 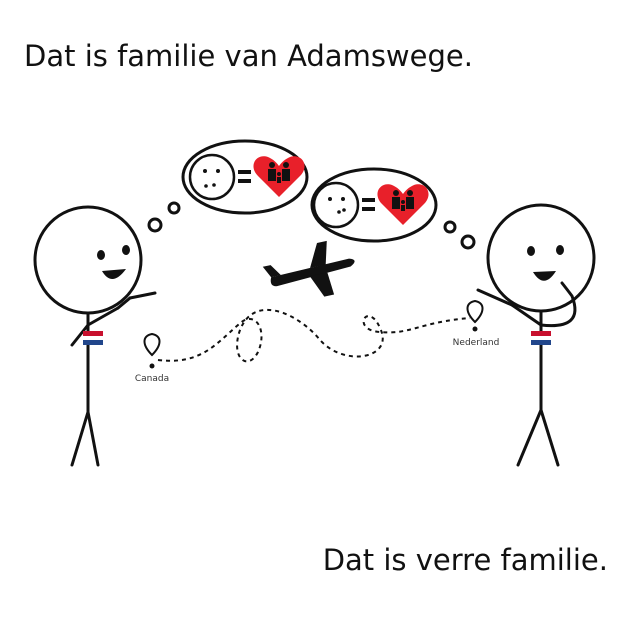 What do you see at coordinates (541, 258) in the screenshot?
I see `right-head` at bounding box center [541, 258].